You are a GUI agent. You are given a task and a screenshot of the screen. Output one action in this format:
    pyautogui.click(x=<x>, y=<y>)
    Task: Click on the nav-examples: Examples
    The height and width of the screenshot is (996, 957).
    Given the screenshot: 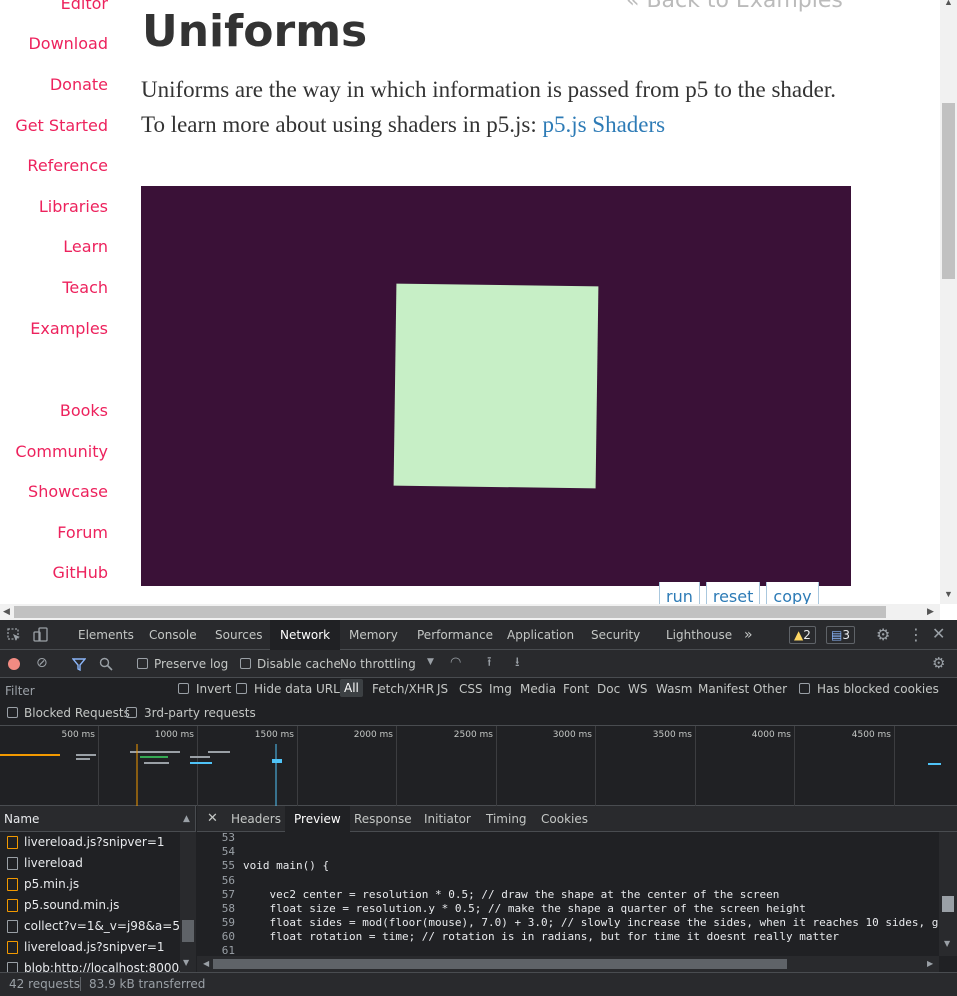 What is the action you would take?
    pyautogui.click(x=69, y=328)
    